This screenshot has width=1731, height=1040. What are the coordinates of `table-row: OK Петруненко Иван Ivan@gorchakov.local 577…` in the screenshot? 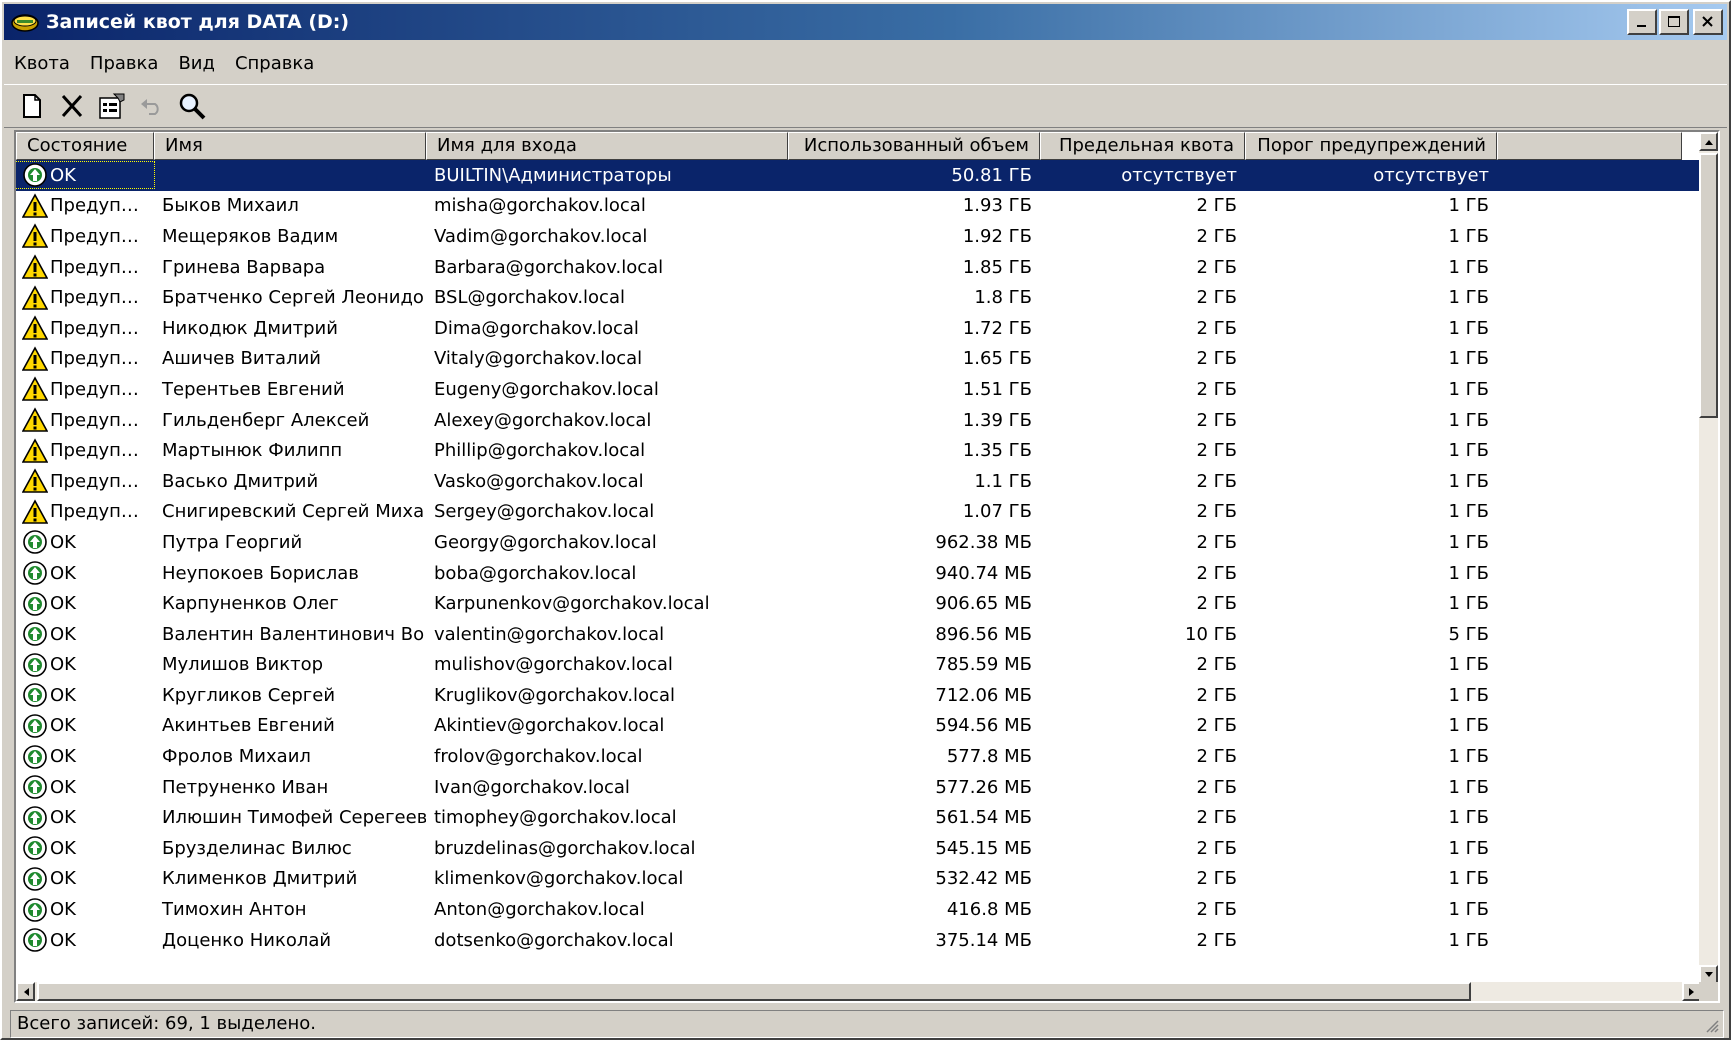 It's located at (858, 787).